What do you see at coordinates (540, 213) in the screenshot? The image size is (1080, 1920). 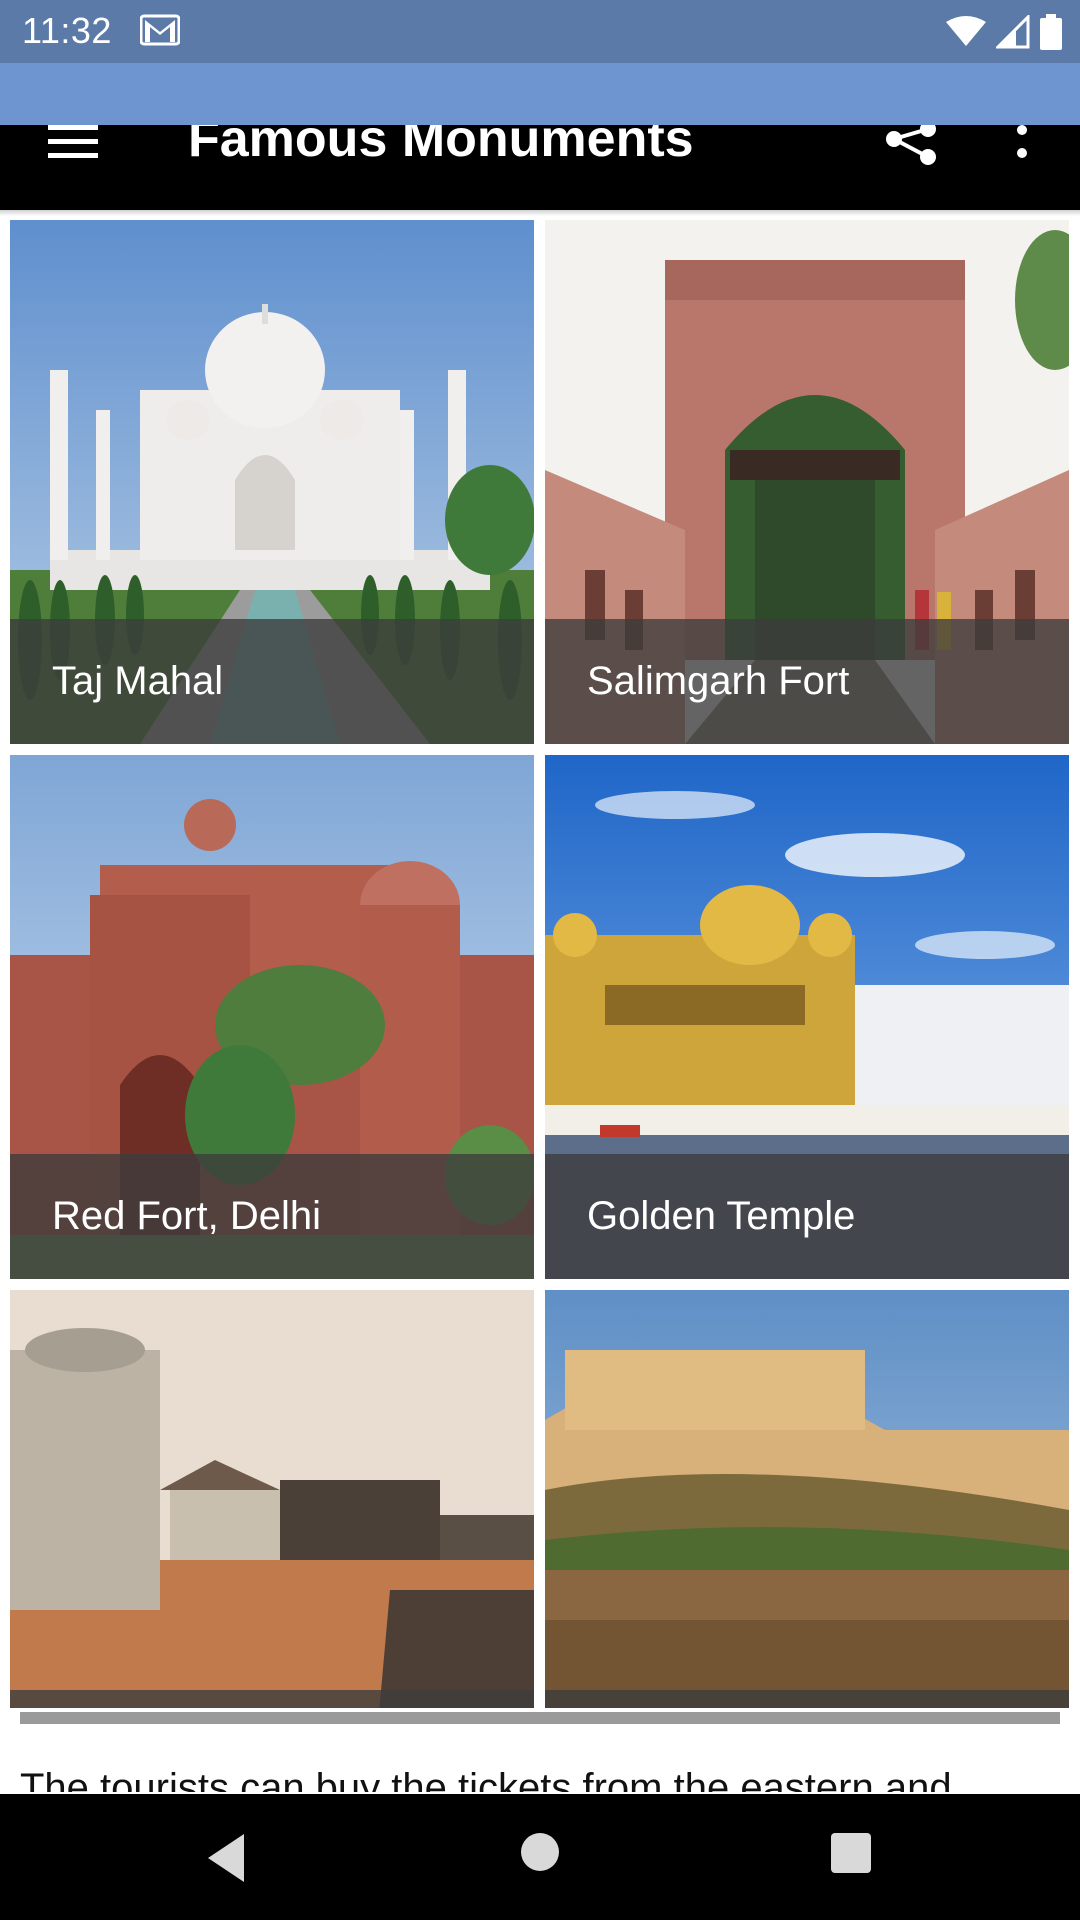 I see `toolbar-shadow` at bounding box center [540, 213].